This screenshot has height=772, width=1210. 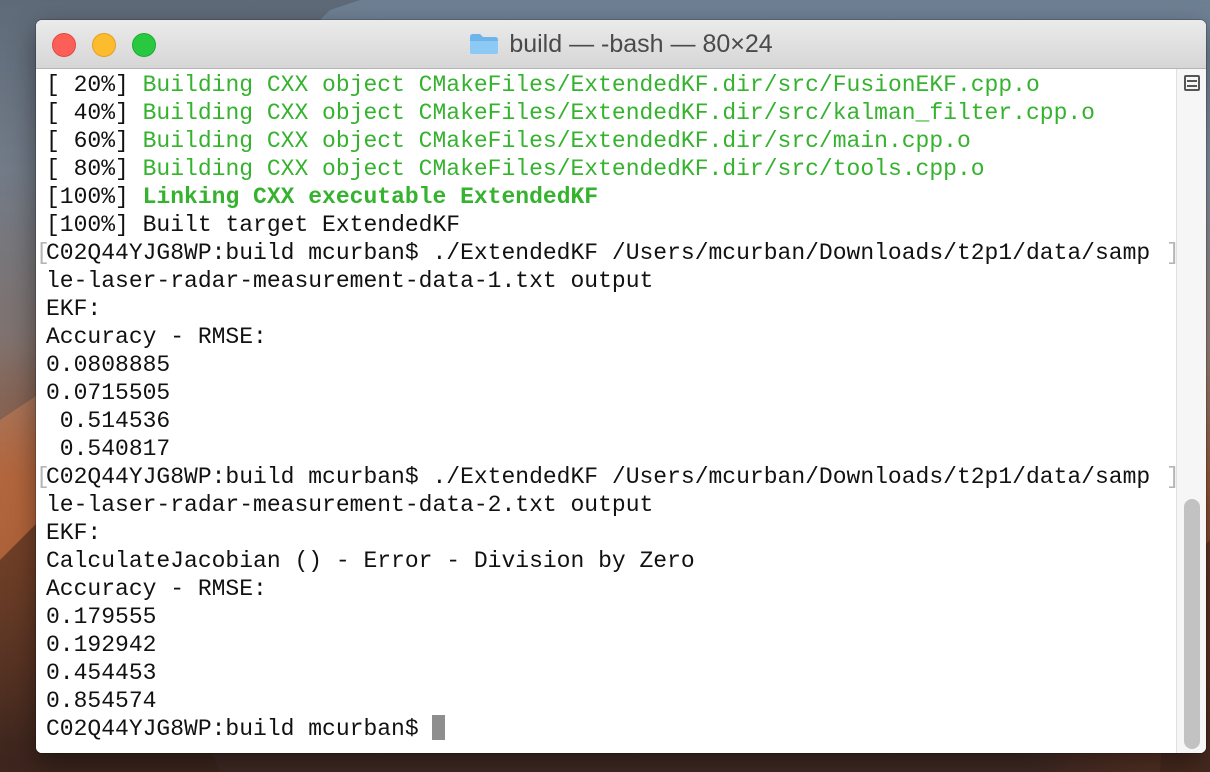 I want to click on title-bar: build — -bash — 80×24, so click(x=621, y=44).